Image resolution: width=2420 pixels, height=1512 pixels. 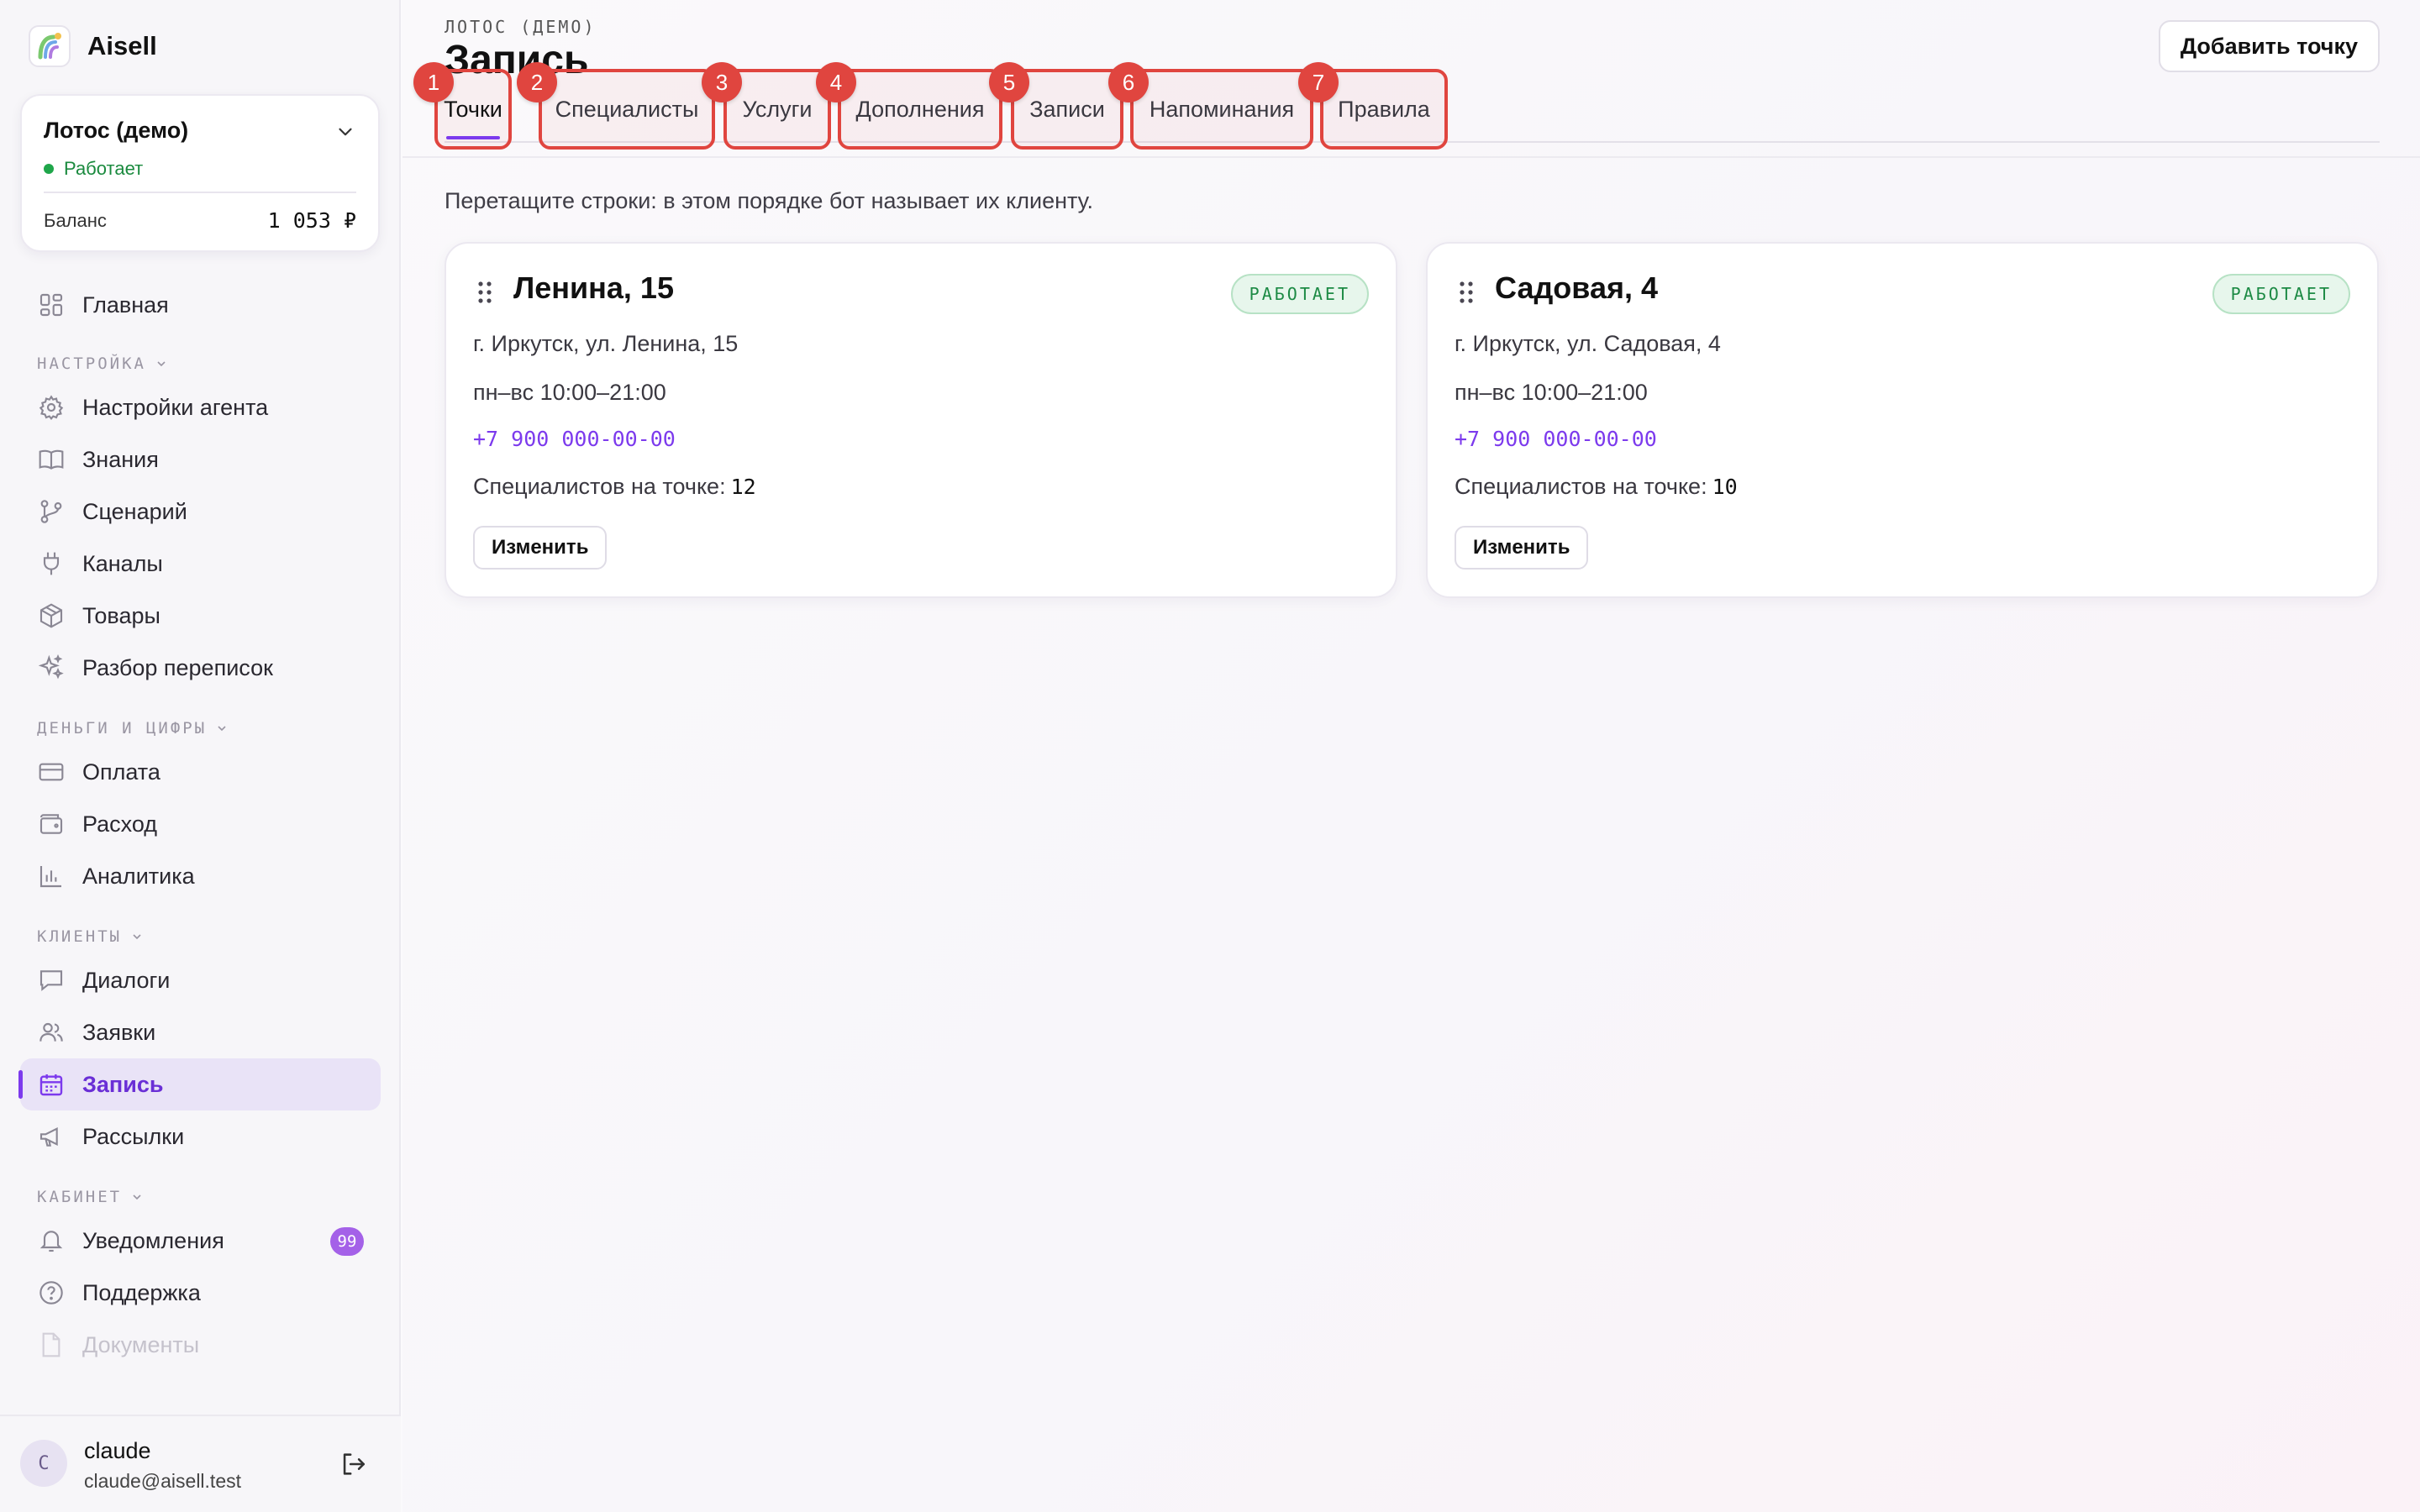 What do you see at coordinates (141, 1344) in the screenshot?
I see `sidebar-item-label: Документы` at bounding box center [141, 1344].